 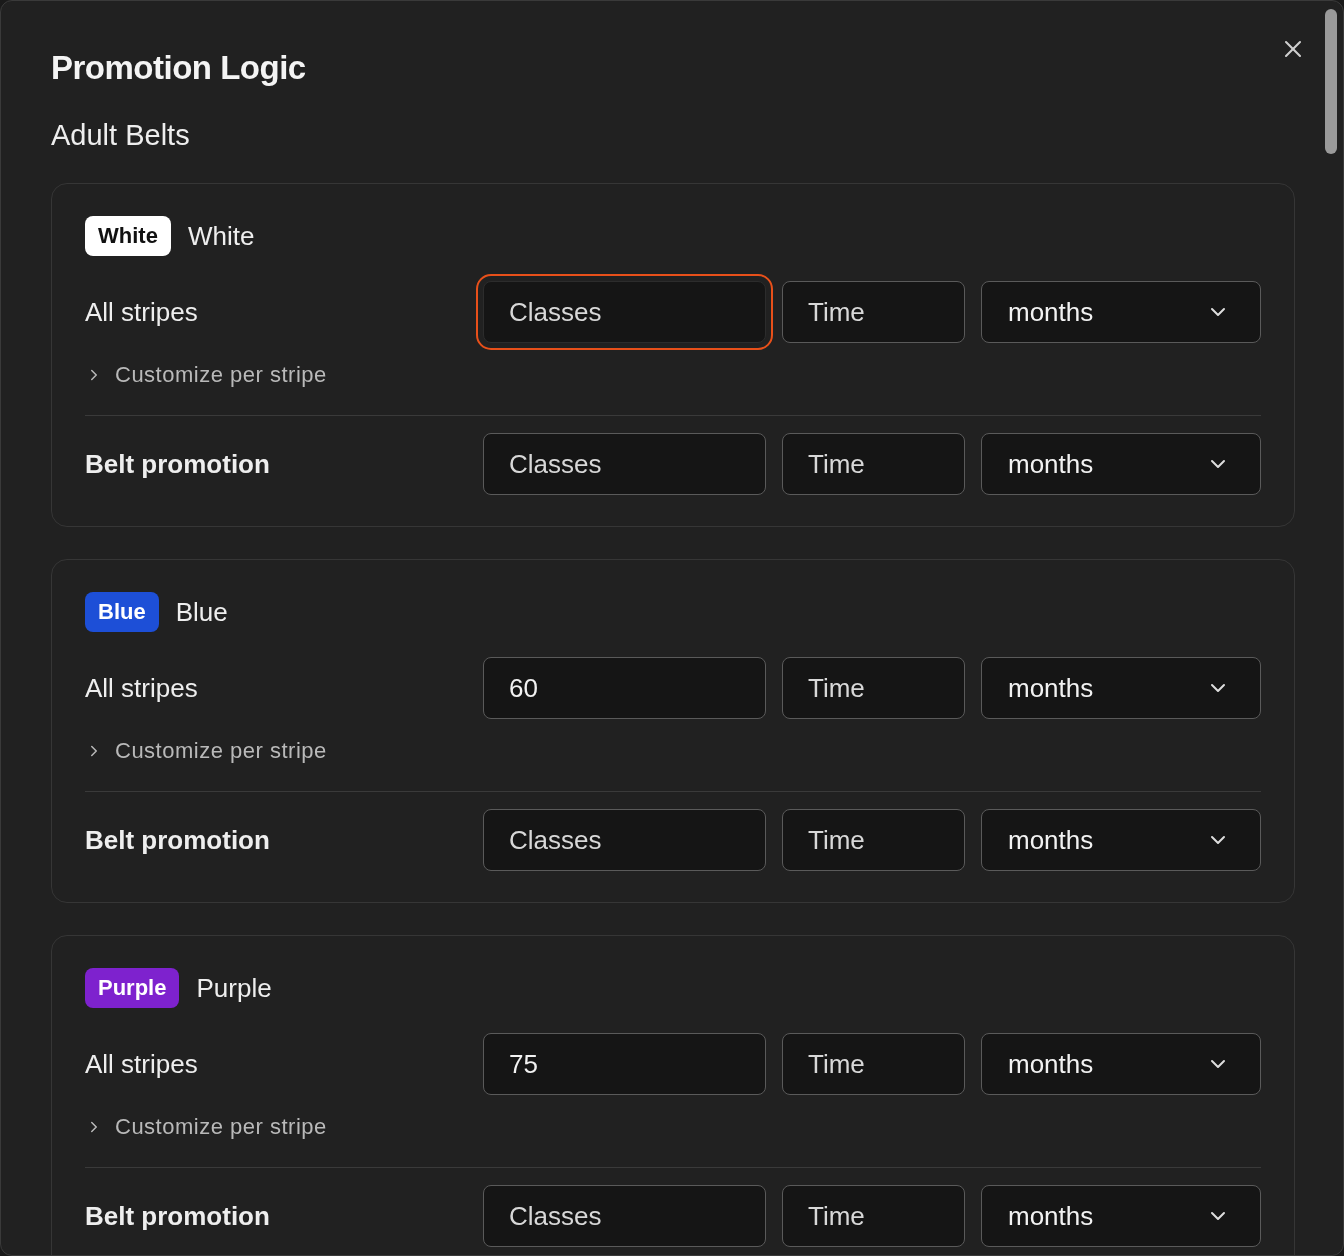 What do you see at coordinates (234, 988) in the screenshot?
I see `belt-name: Purple` at bounding box center [234, 988].